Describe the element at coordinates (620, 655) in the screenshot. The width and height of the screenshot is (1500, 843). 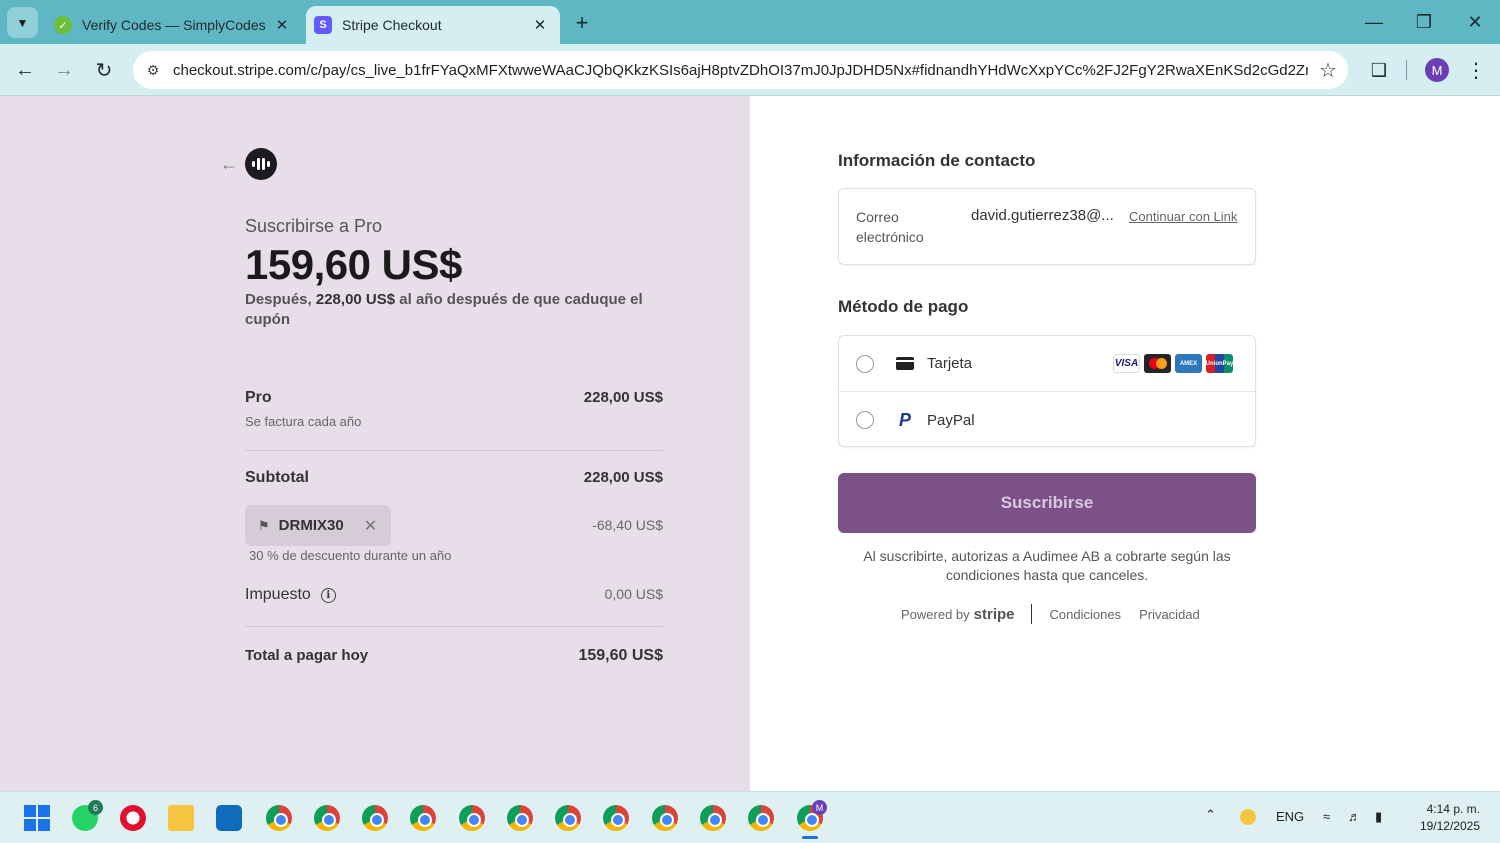
I see `total-value: 159,60 US$` at that location.